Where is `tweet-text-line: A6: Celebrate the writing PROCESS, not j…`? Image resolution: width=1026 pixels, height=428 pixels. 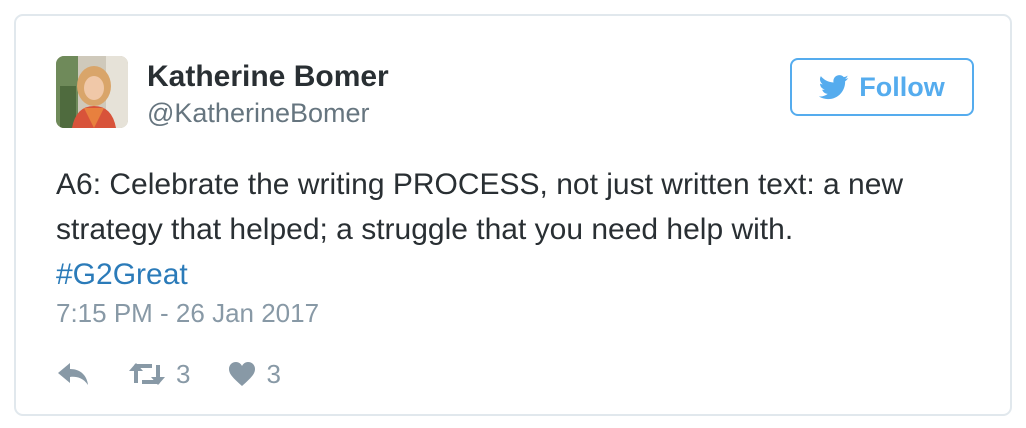 tweet-text-line: A6: Celebrate the writing PROCESS, not j… is located at coordinates (480, 184).